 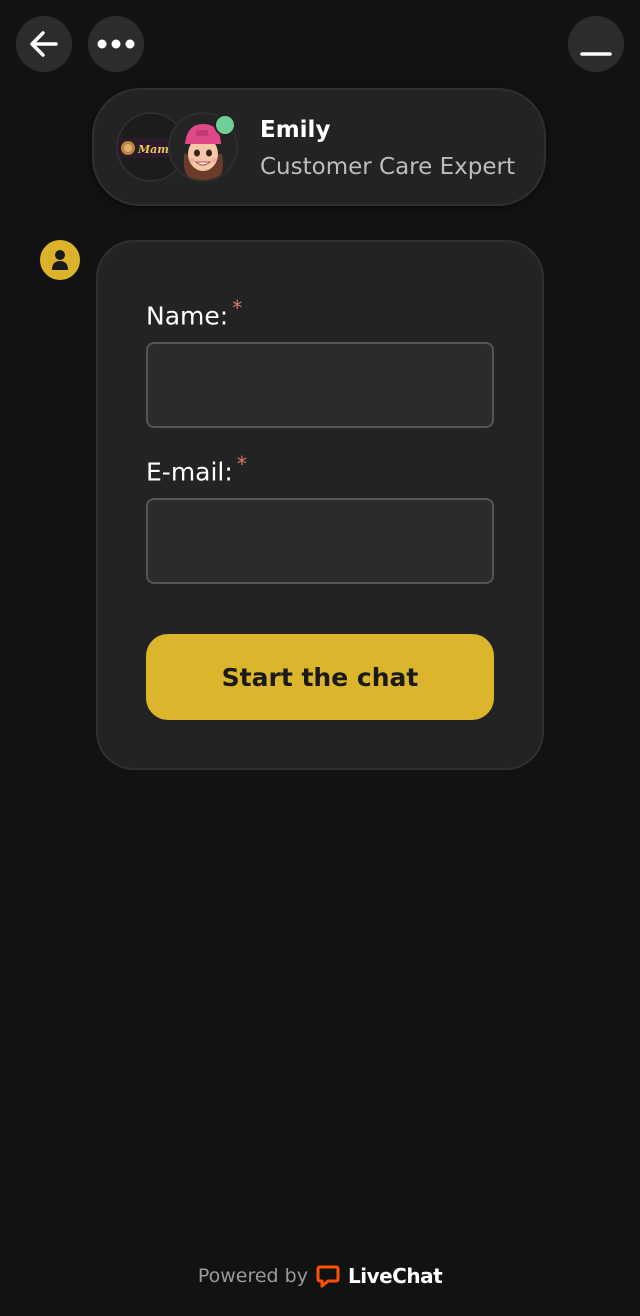 I want to click on user-icon, so click(x=60, y=260).